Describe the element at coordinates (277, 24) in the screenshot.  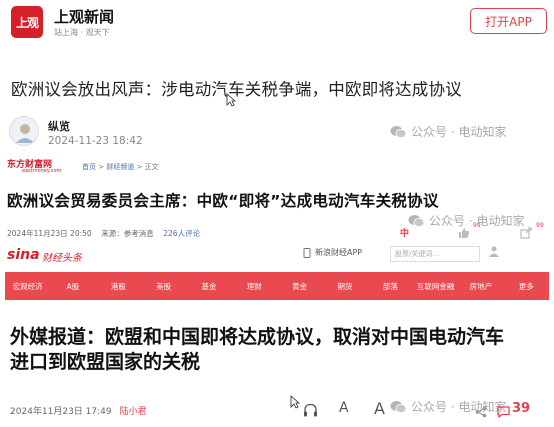
I see `app-header: 上观 上观新闻 站上海 · 观天下 打开APP` at that location.